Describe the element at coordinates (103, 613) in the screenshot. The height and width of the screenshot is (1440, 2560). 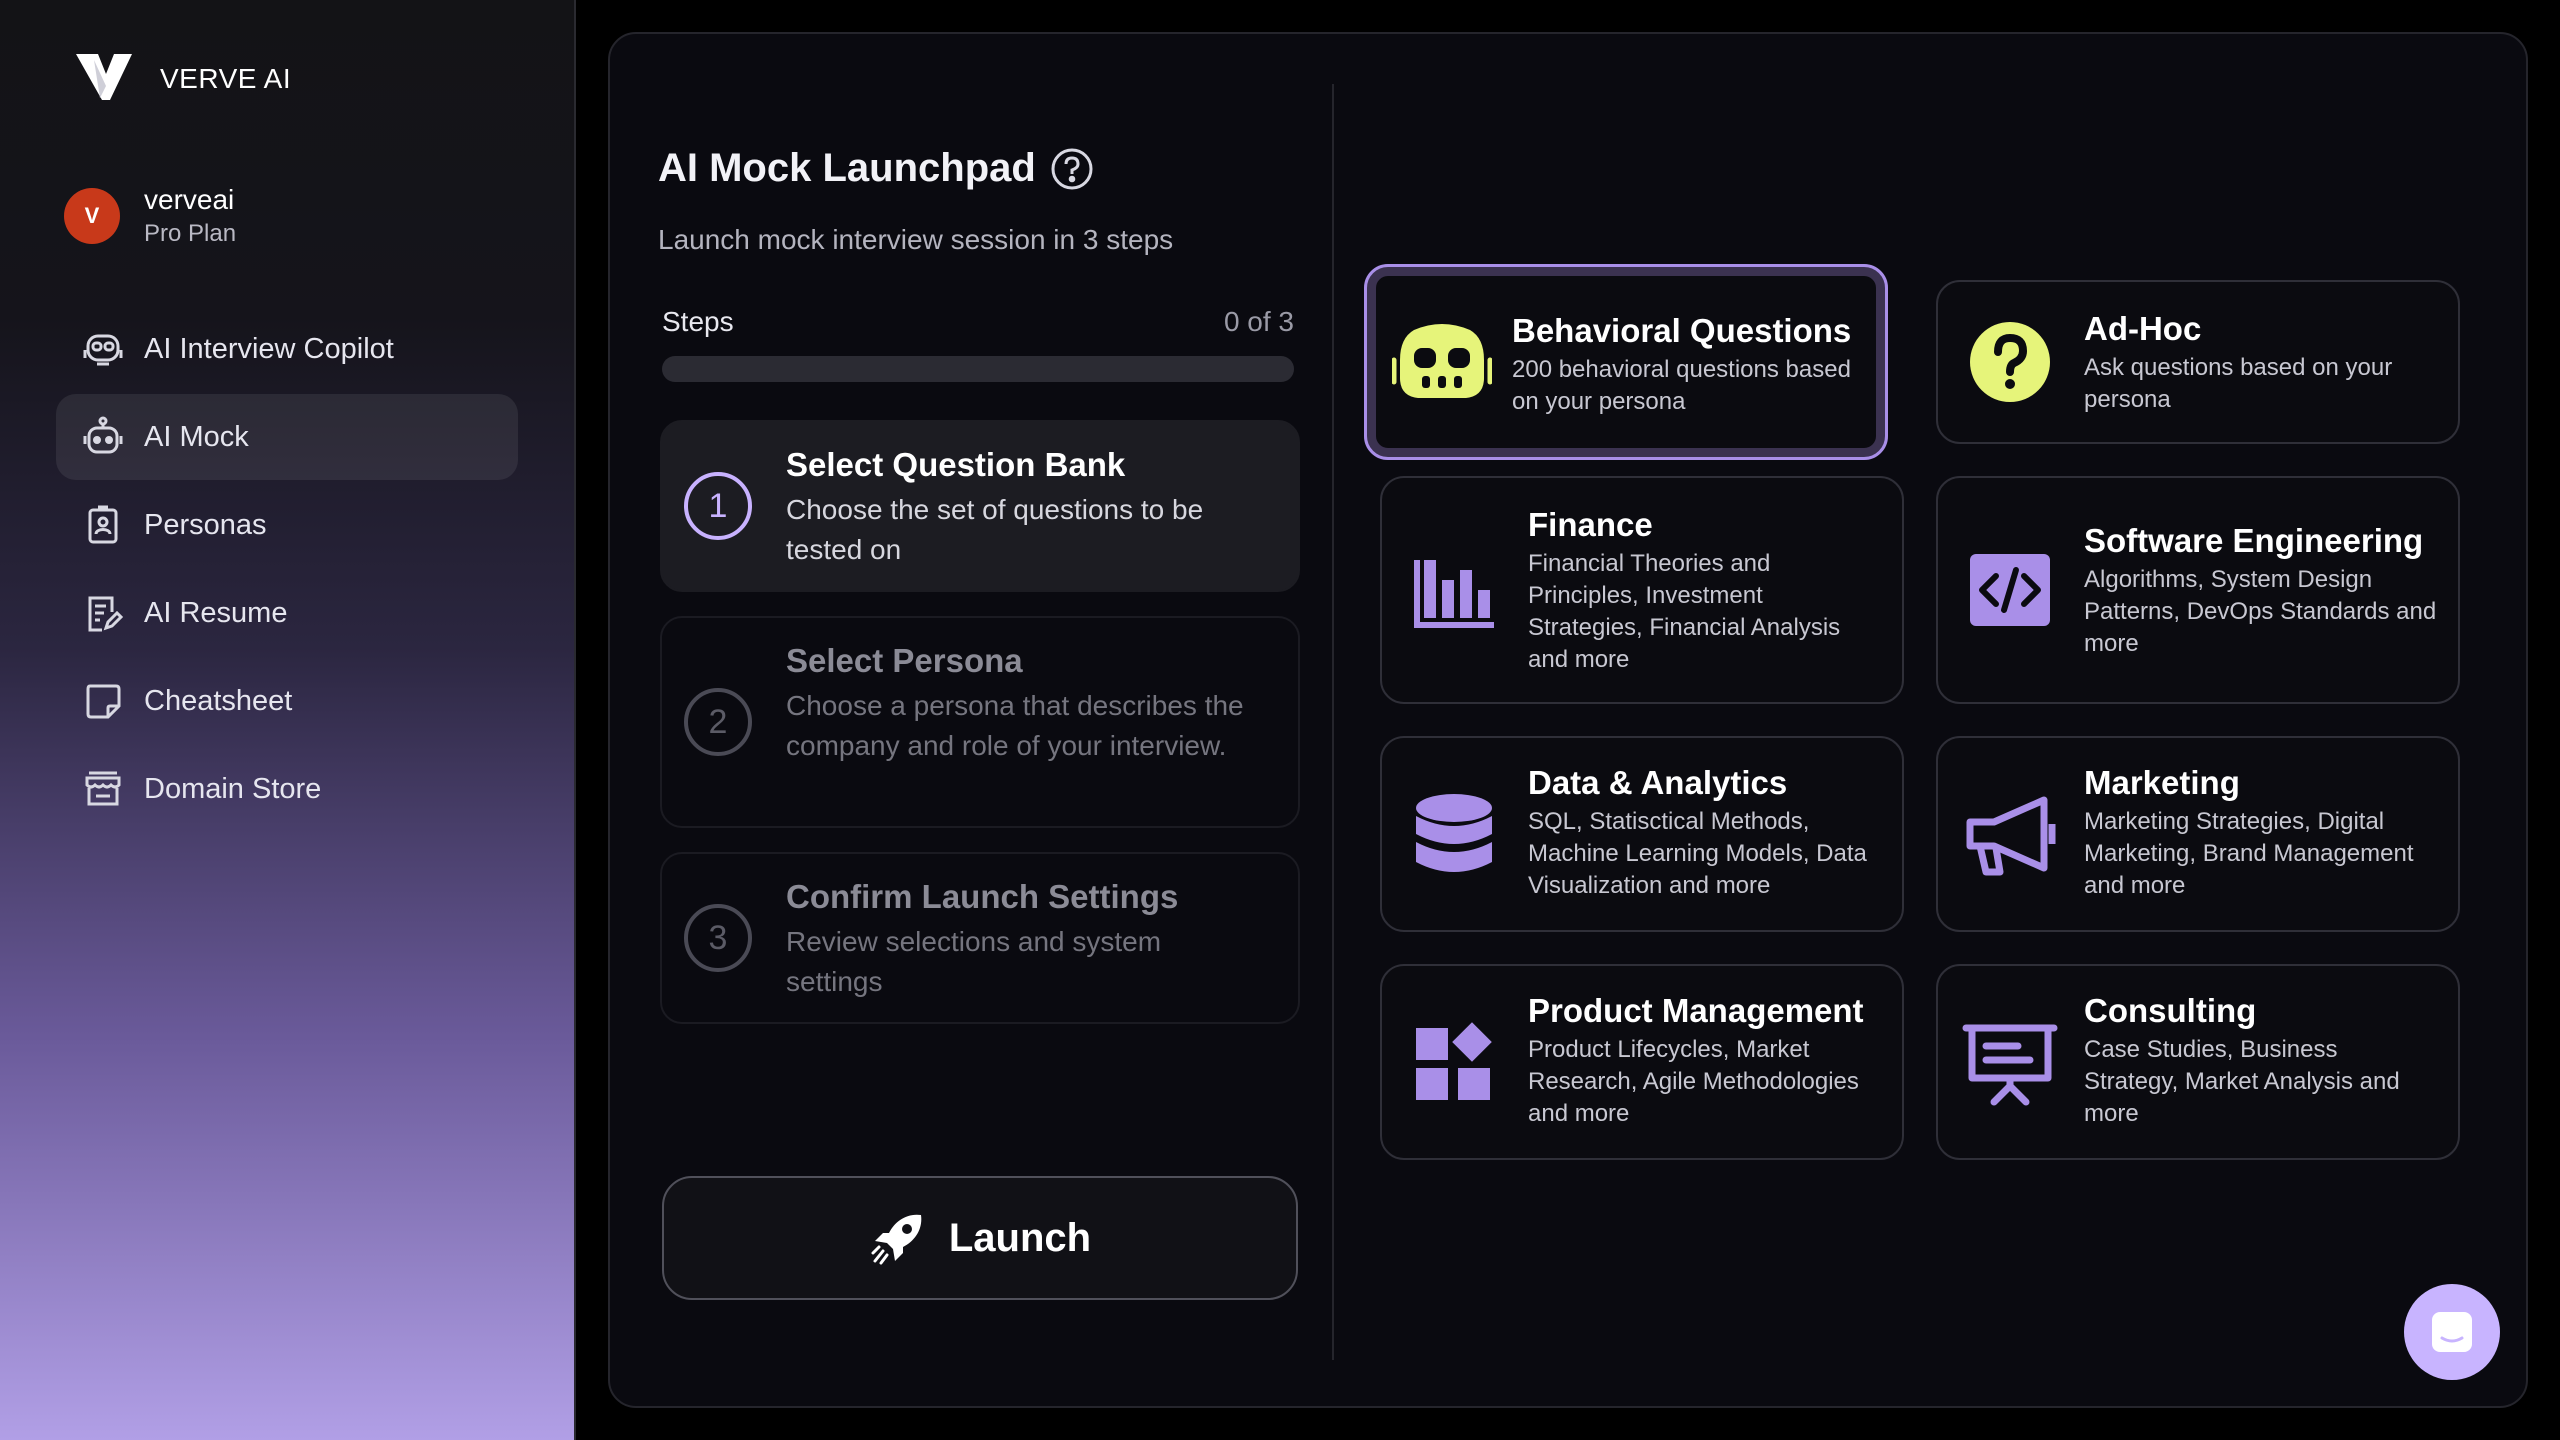
I see `document-edit-icon` at that location.